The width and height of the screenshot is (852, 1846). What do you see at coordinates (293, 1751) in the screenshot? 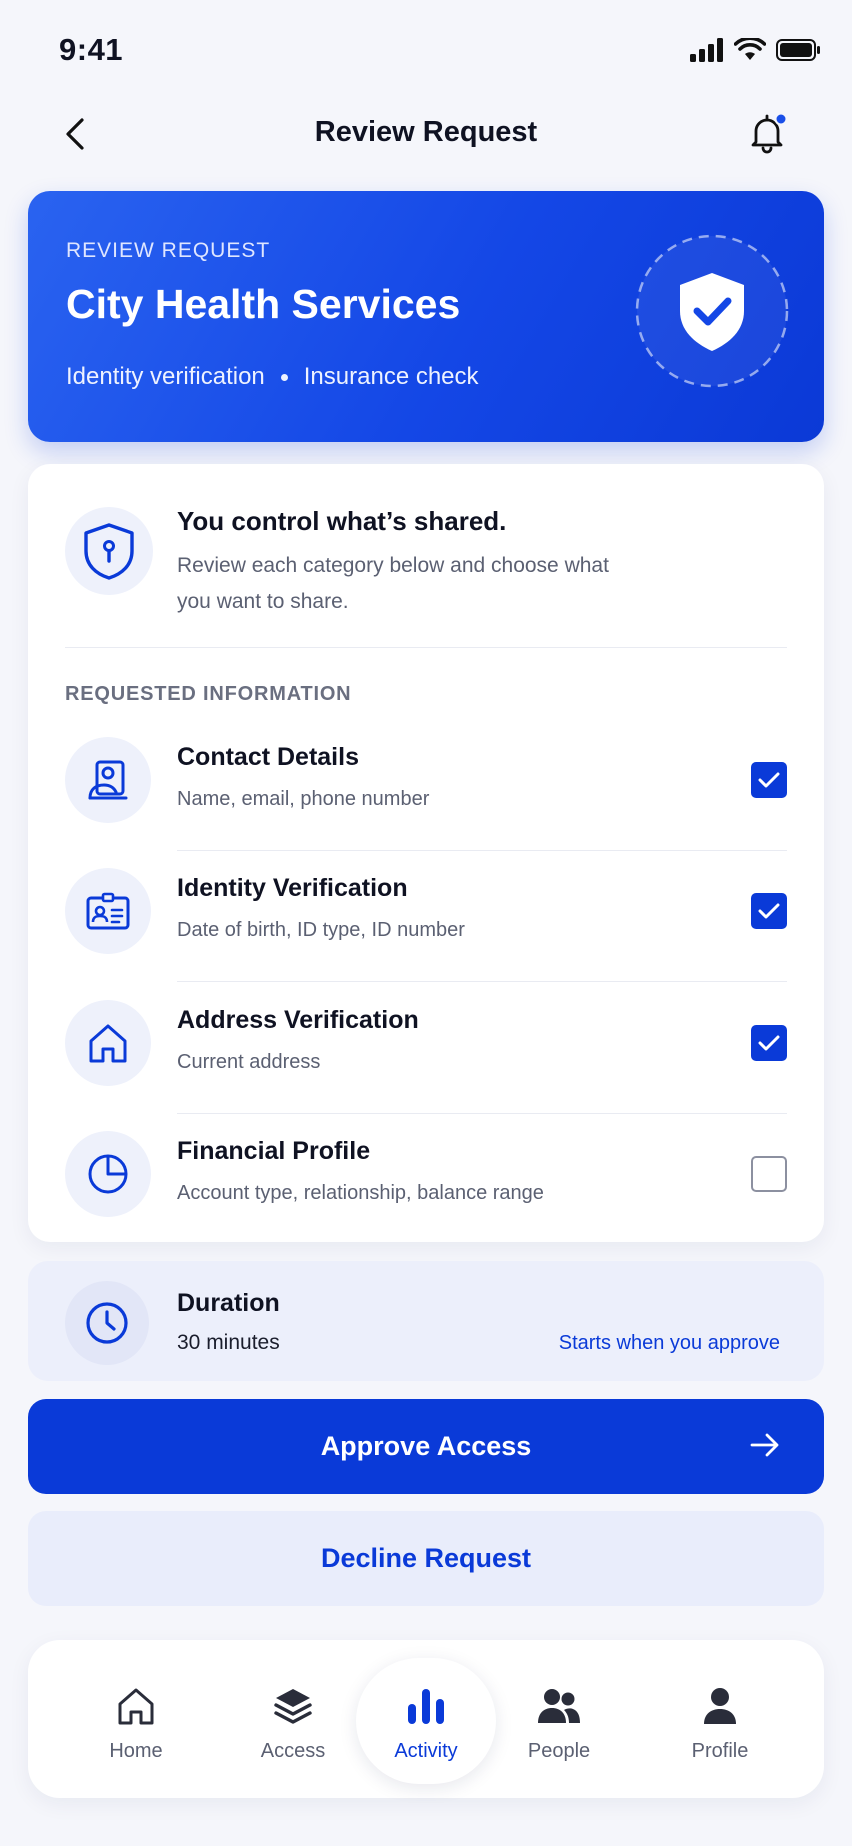
I see `tab-label: Access` at bounding box center [293, 1751].